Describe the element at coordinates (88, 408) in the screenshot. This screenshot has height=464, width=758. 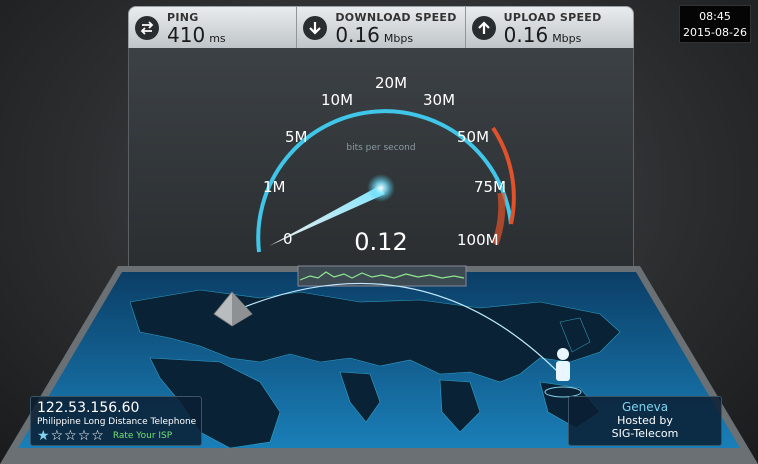
I see `client-ip: 122.53.156.60` at that location.